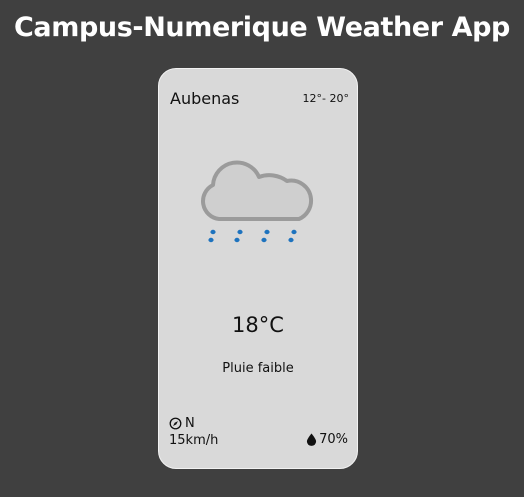 Image resolution: width=524 pixels, height=497 pixels. I want to click on current-temperature: 18°C, so click(258, 325).